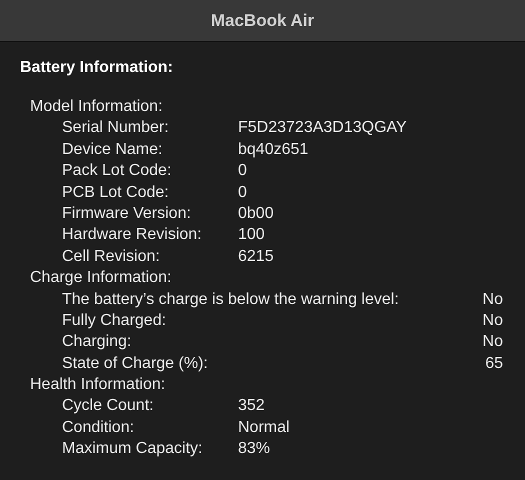 This screenshot has width=525, height=480. Describe the element at coordinates (108, 406) in the screenshot. I see `field-label: Cycle Count:` at that location.